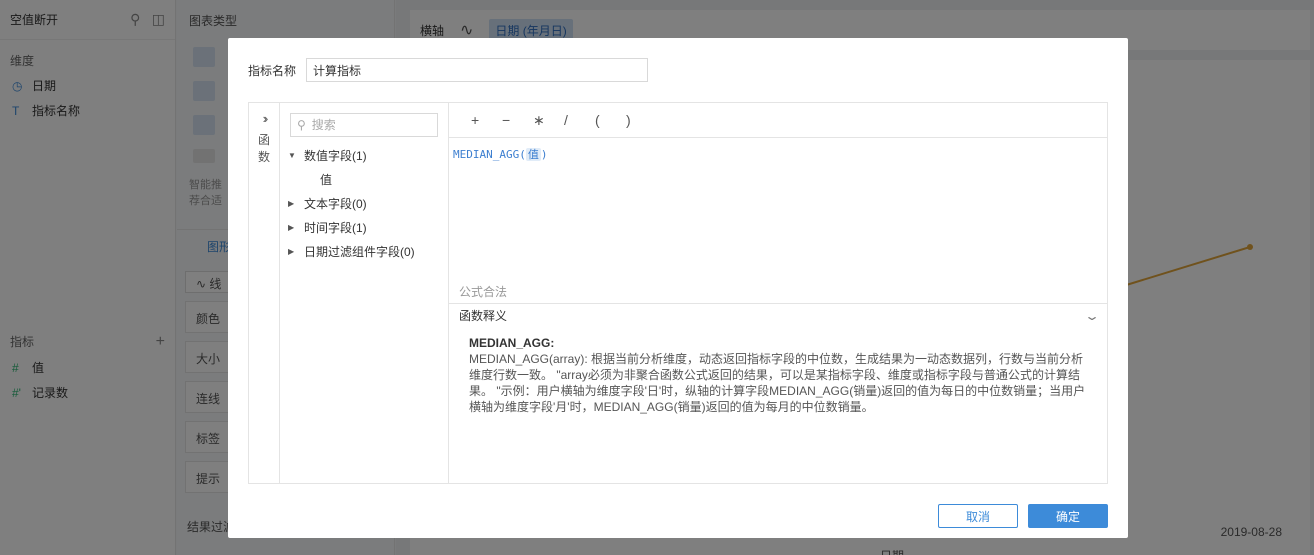  What do you see at coordinates (292, 155) in the screenshot?
I see `caret-down-icon: ▼` at bounding box center [292, 155].